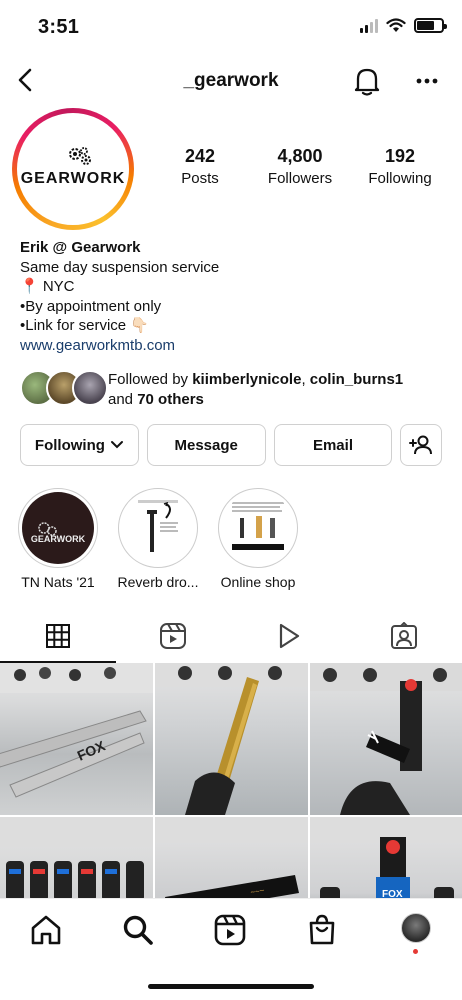 The width and height of the screenshot is (462, 1000). Describe the element at coordinates (246, 379) in the screenshot. I see `follower-username: kiimberlynicole` at that location.